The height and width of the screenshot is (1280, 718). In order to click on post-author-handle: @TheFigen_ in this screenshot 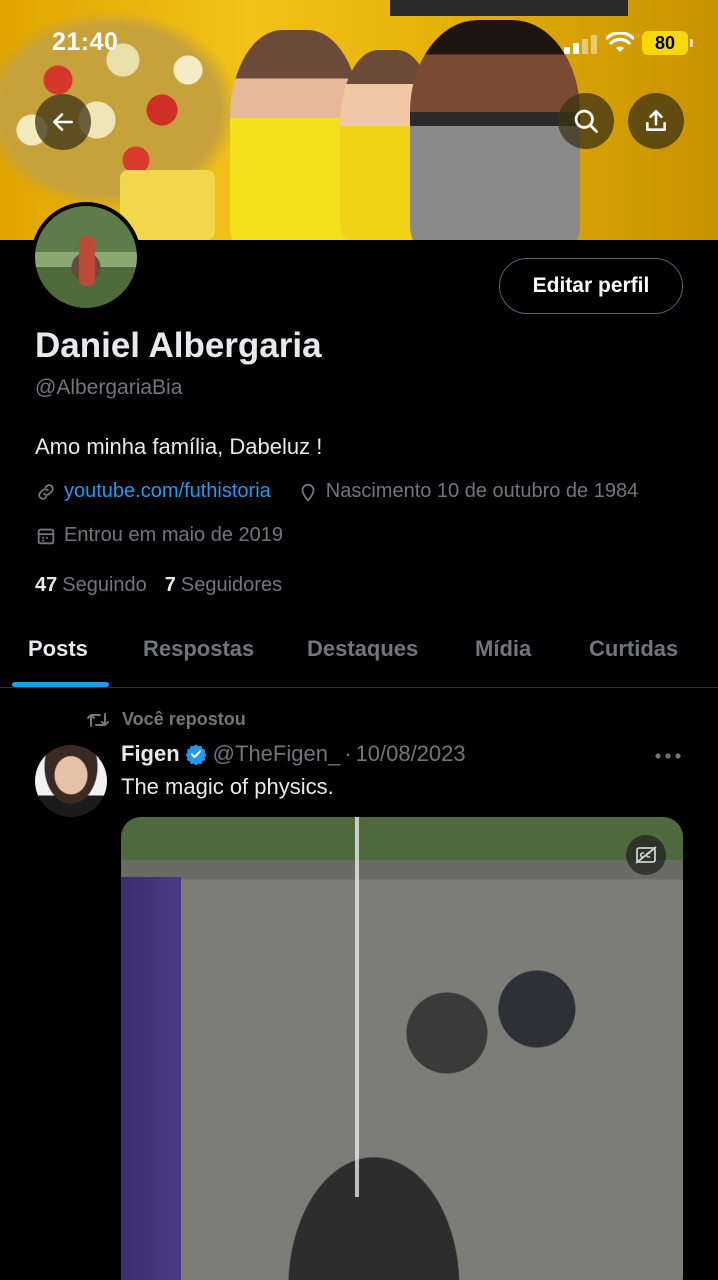, I will do `click(277, 754)`.